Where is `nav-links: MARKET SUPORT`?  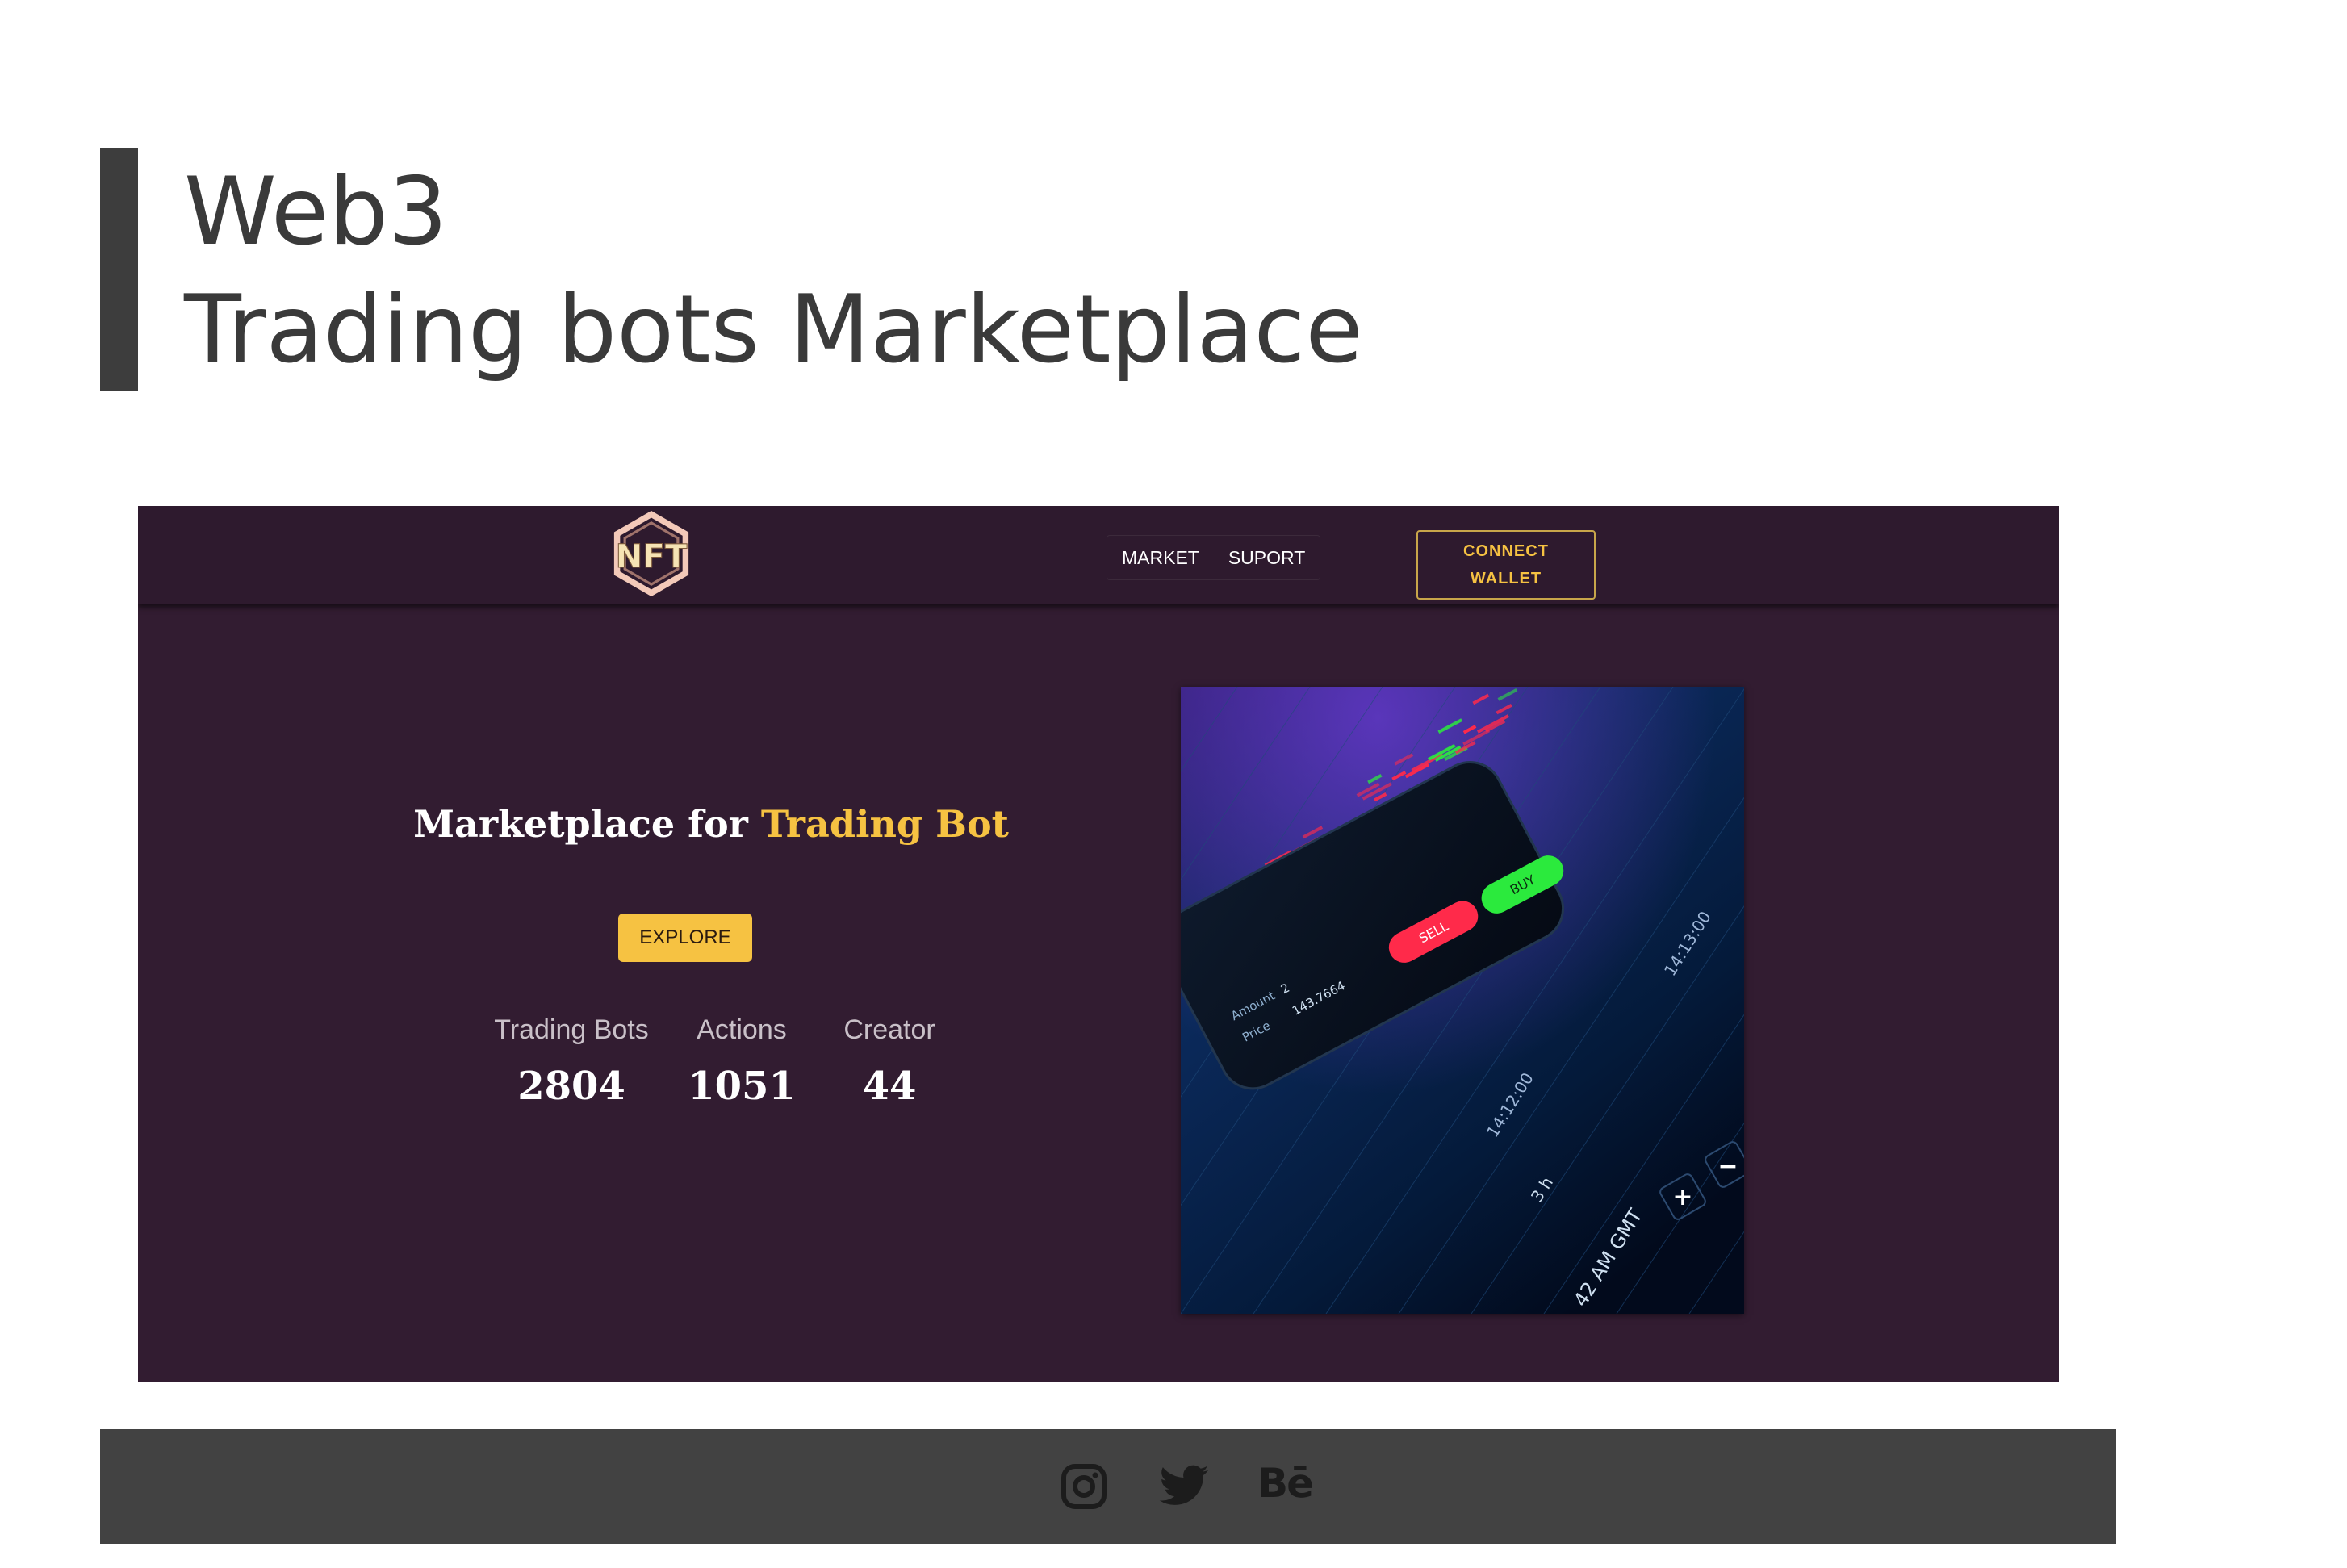
nav-links: MARKET SUPORT is located at coordinates (1214, 557).